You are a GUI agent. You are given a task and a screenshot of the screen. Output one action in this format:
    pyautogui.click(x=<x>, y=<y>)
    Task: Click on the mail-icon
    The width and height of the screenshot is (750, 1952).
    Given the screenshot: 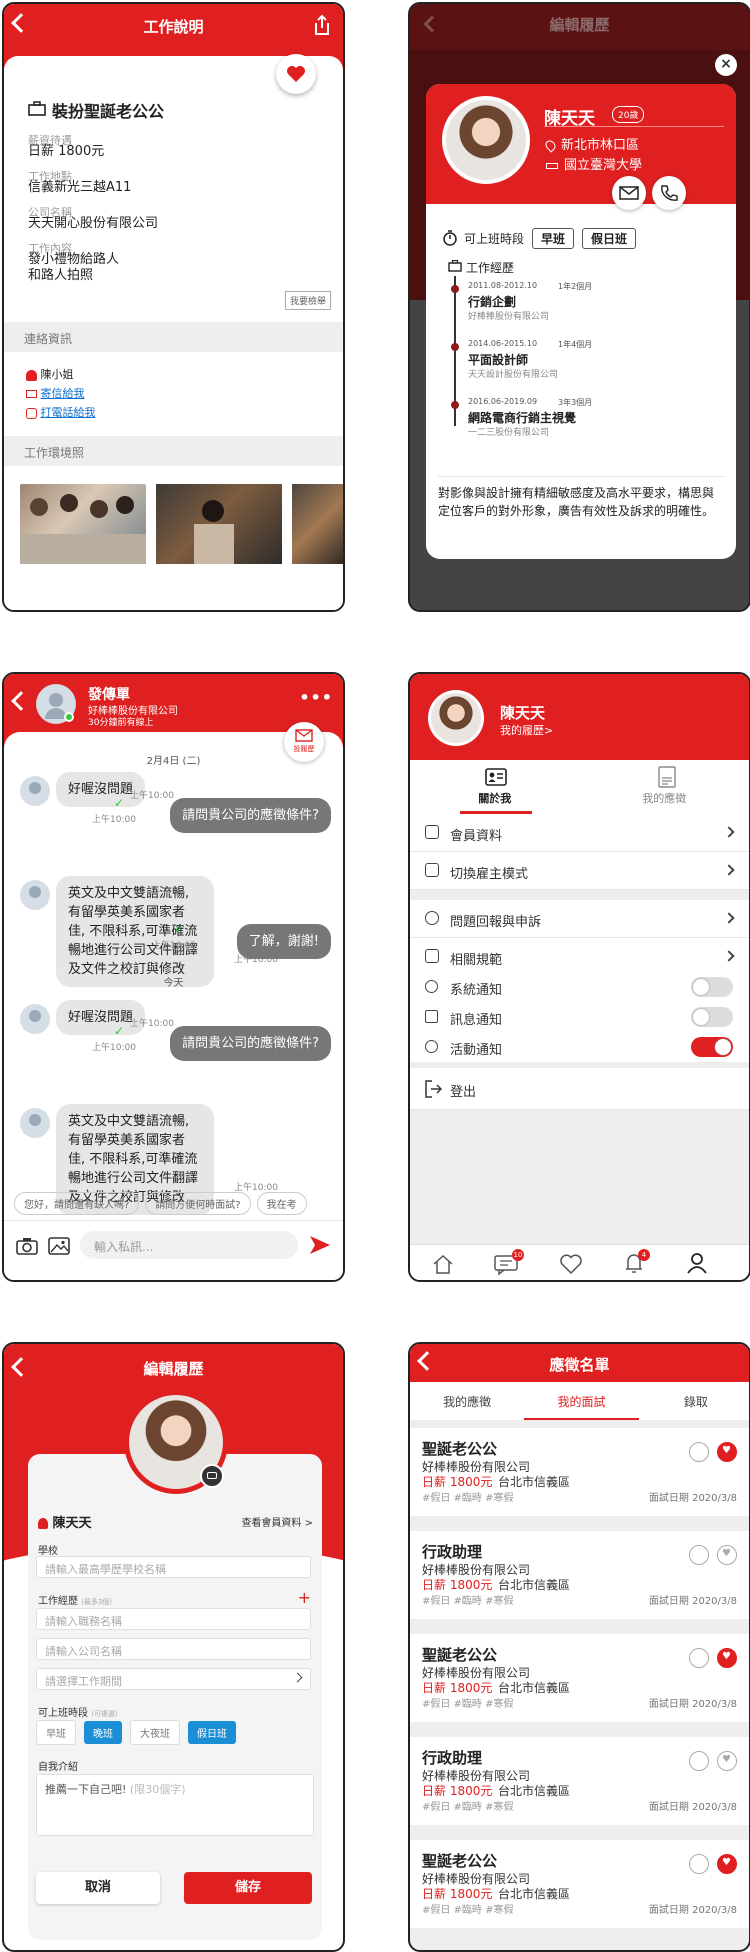 What is the action you would take?
    pyautogui.click(x=431, y=1016)
    